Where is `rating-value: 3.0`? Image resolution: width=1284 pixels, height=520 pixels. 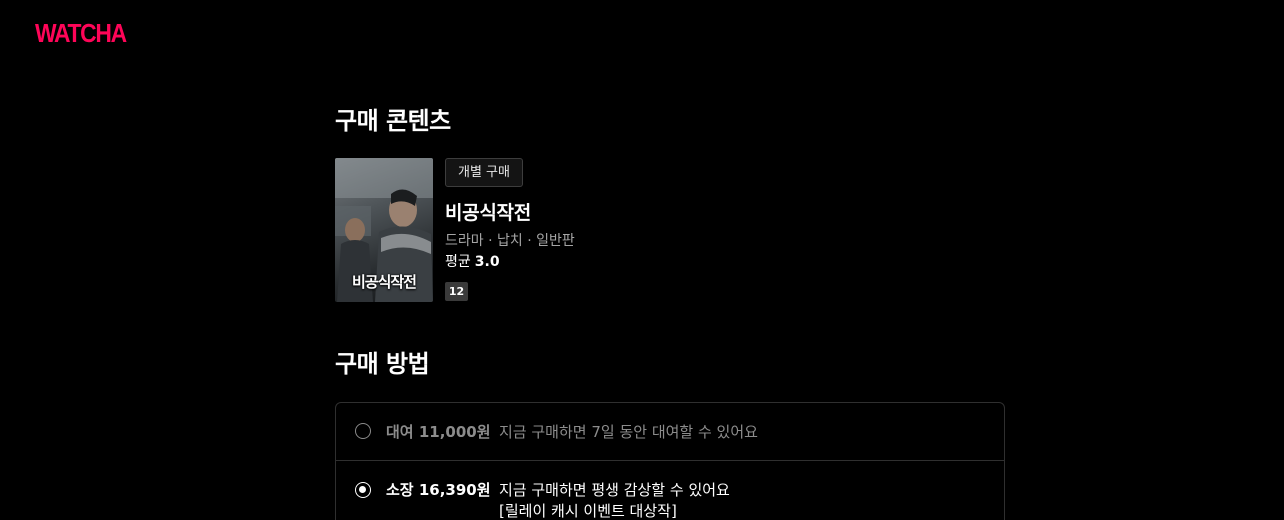 rating-value: 3.0 is located at coordinates (487, 262).